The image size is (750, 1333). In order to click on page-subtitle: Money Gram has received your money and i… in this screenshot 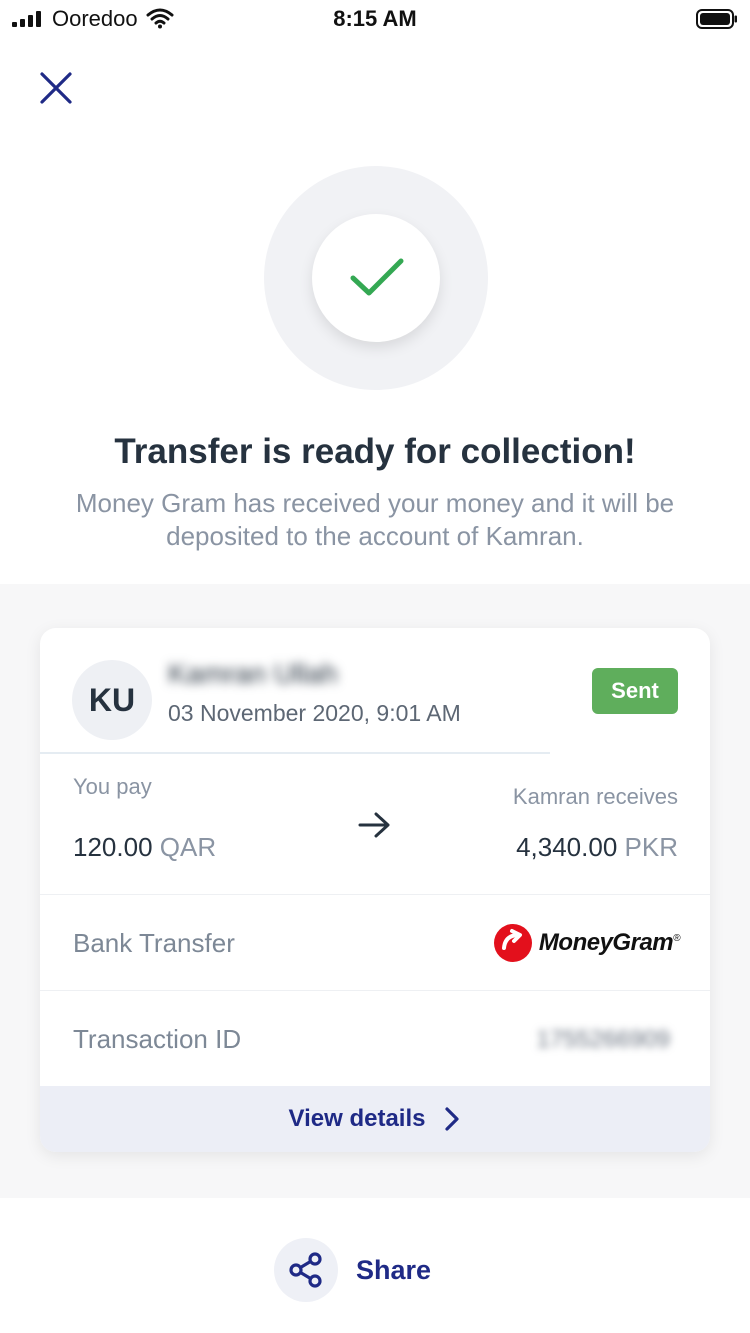, I will do `click(375, 519)`.